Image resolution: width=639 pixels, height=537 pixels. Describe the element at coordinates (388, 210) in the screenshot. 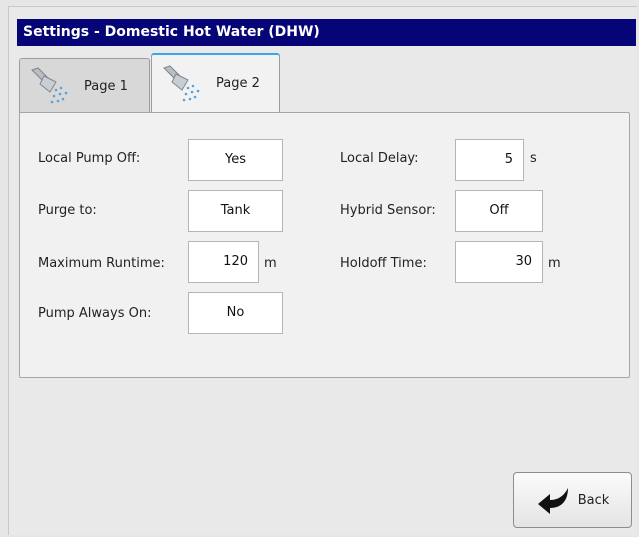

I see `hybrid-sensor-label: Hybrid Sensor:` at that location.